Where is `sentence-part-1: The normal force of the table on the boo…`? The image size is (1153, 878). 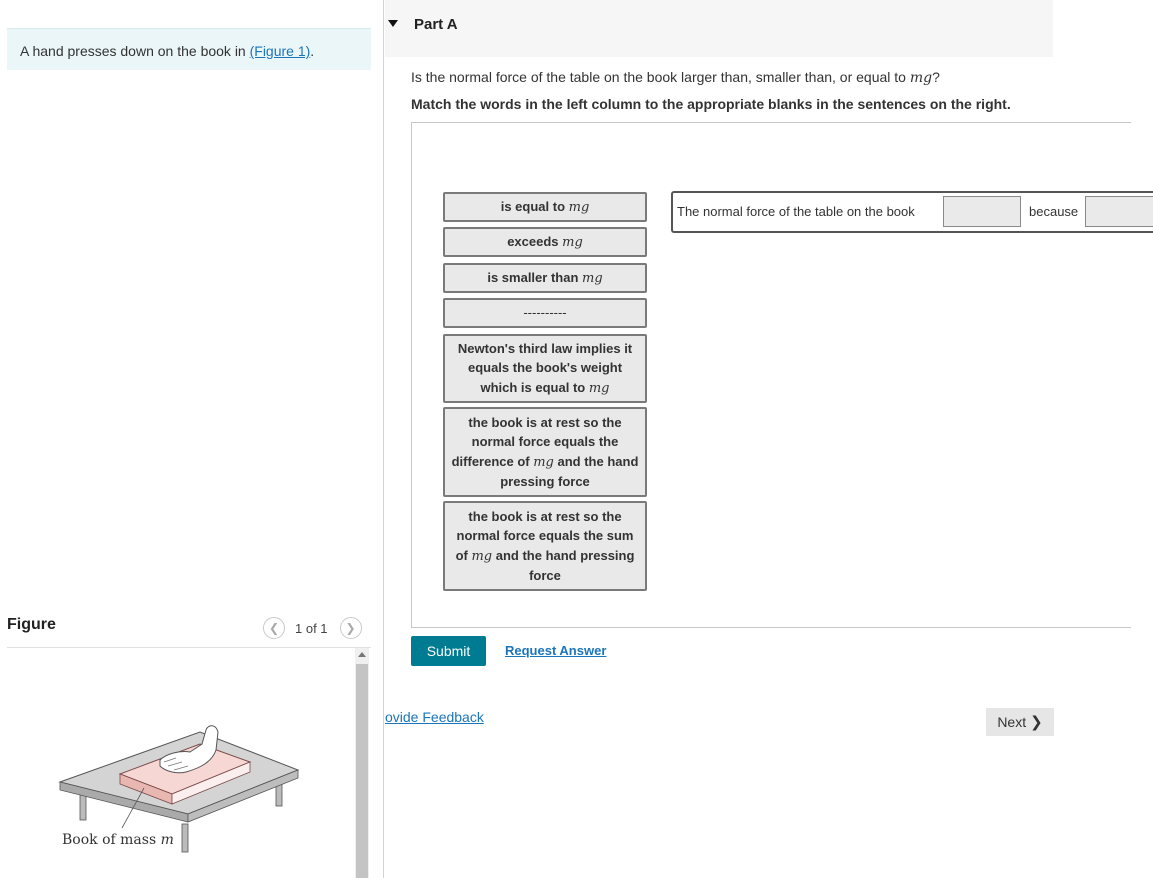
sentence-part-1: The normal force of the table on the boo… is located at coordinates (796, 211).